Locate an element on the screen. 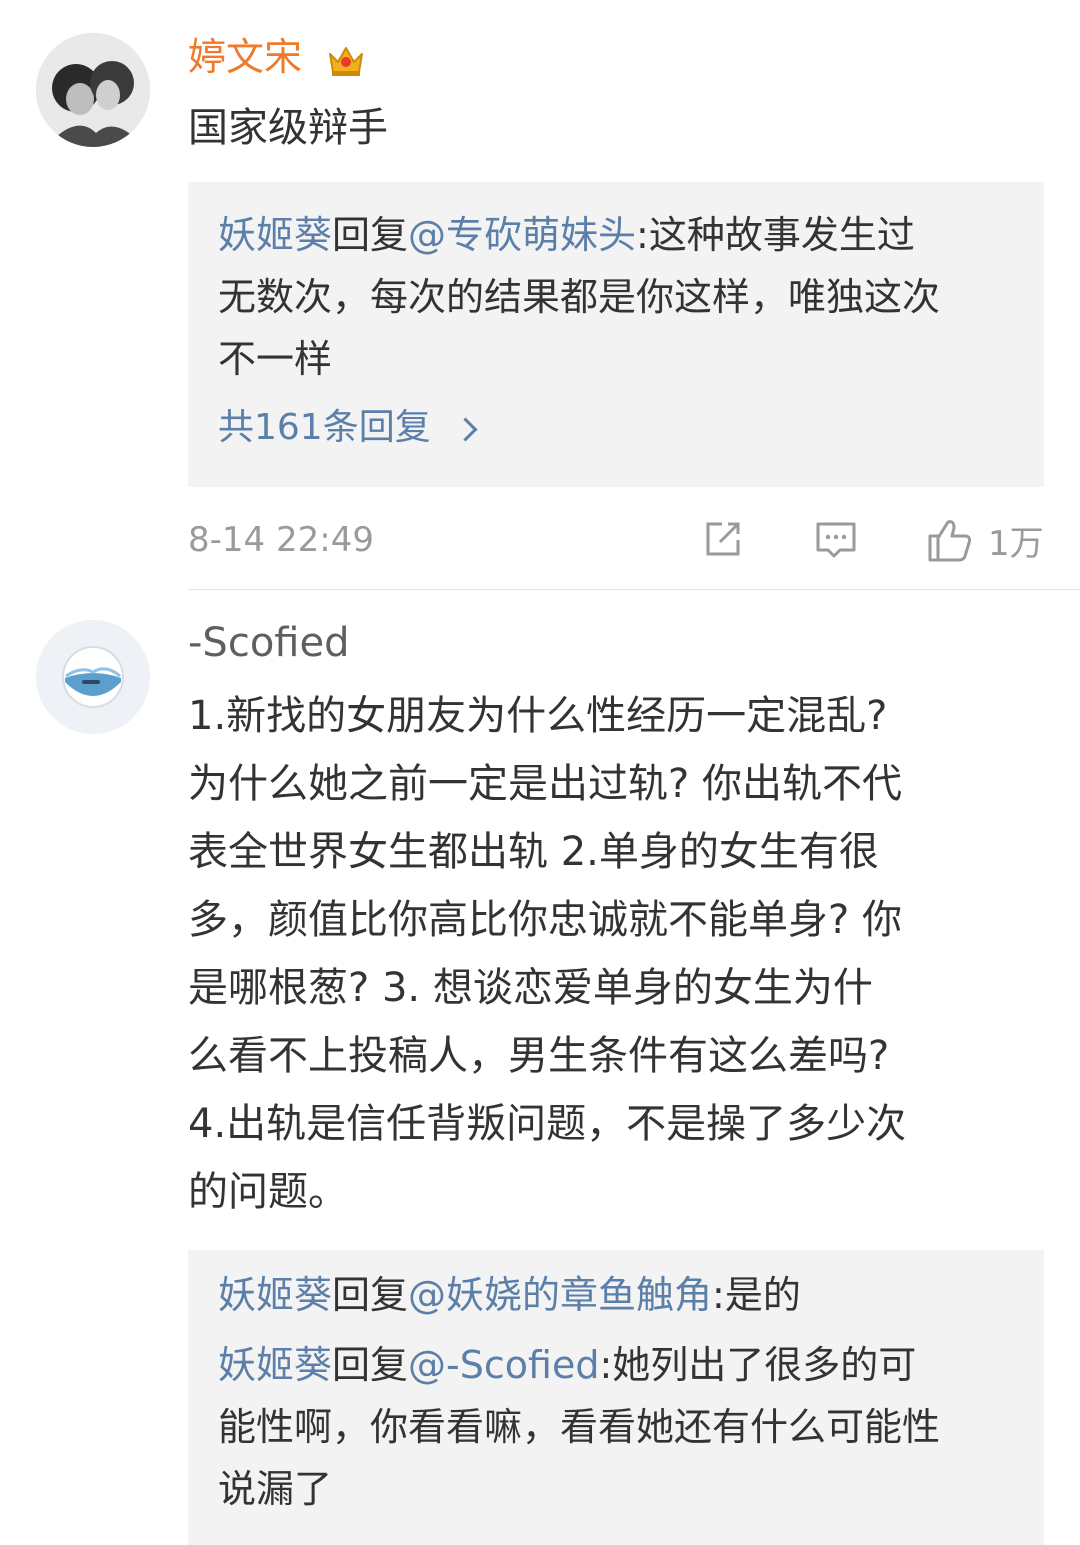 This screenshot has height=1545, width=1080. comment-text-line: 的问题。 is located at coordinates (268, 1192).